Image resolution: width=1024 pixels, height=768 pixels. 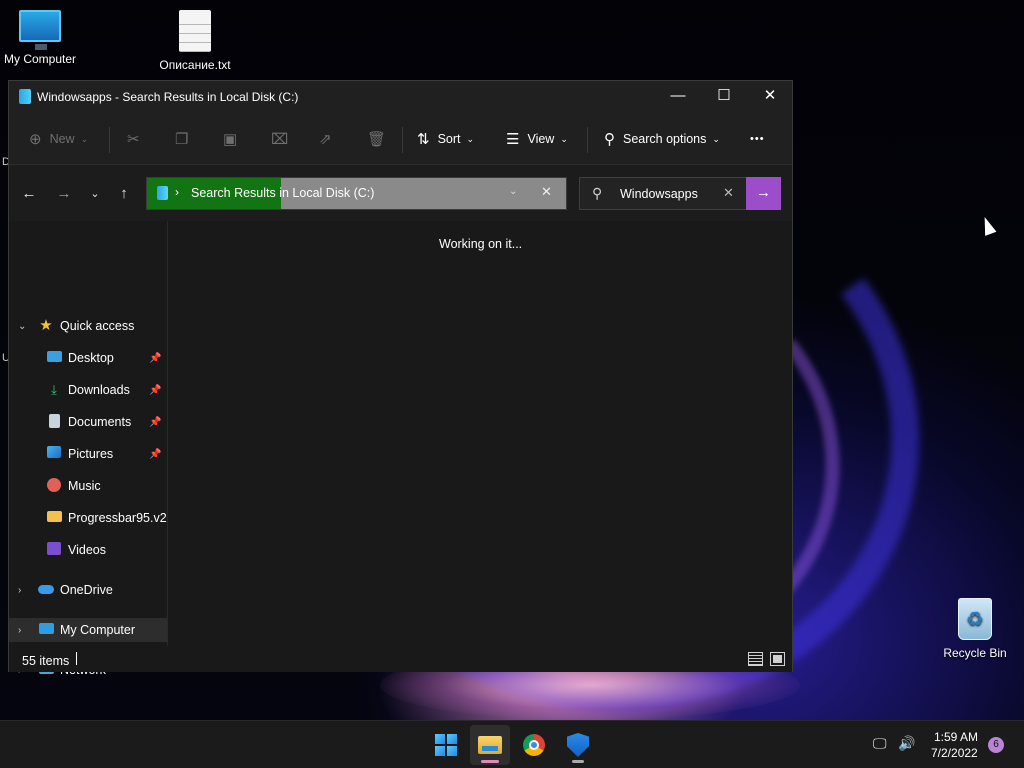 I want to click on desktop-icon-description-txt: Описание.txt, so click(x=195, y=41).